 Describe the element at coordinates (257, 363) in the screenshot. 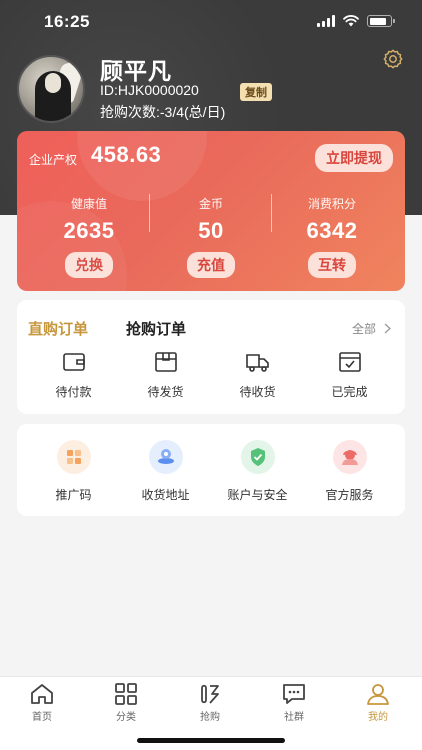

I see `truck-icon` at that location.